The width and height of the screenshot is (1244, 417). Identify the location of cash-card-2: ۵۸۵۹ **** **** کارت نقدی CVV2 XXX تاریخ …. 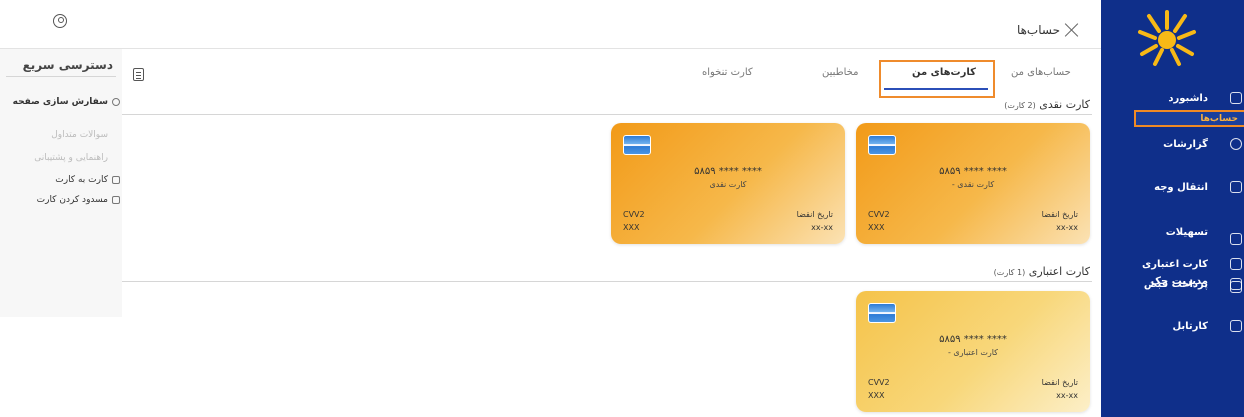
(728, 183).